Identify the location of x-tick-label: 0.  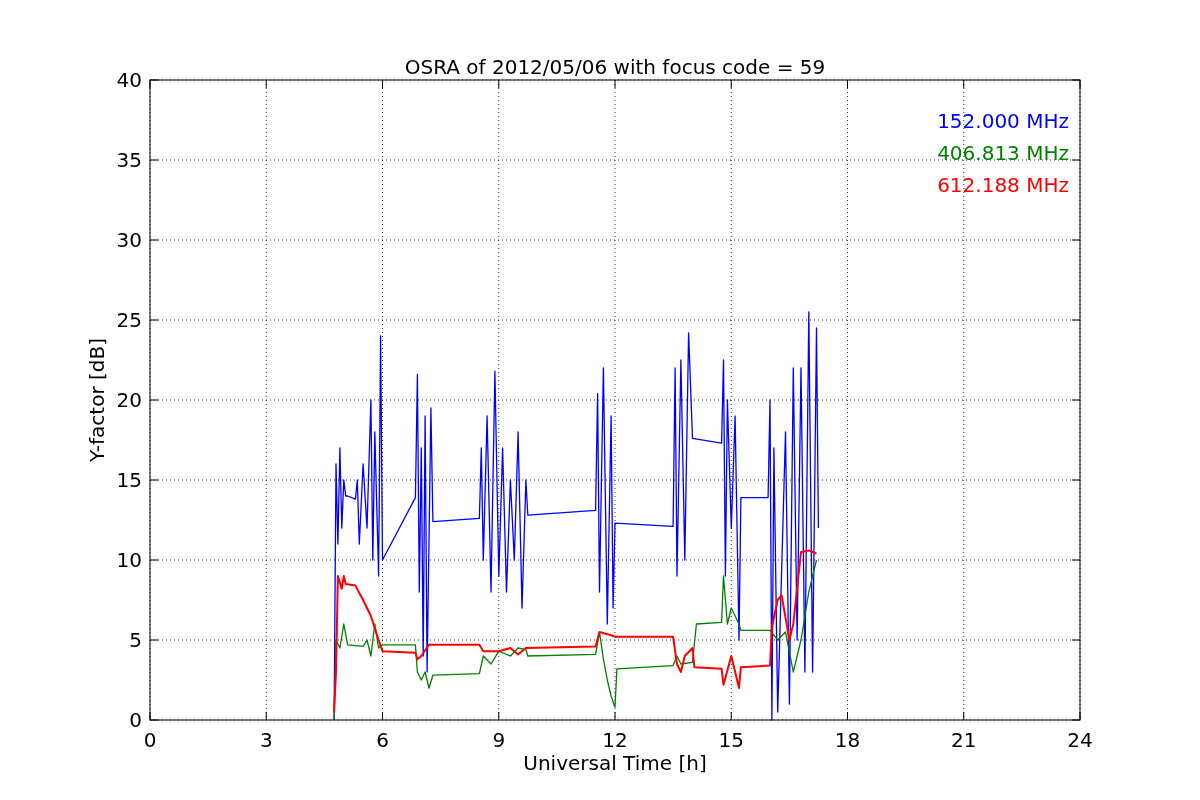
(150, 740).